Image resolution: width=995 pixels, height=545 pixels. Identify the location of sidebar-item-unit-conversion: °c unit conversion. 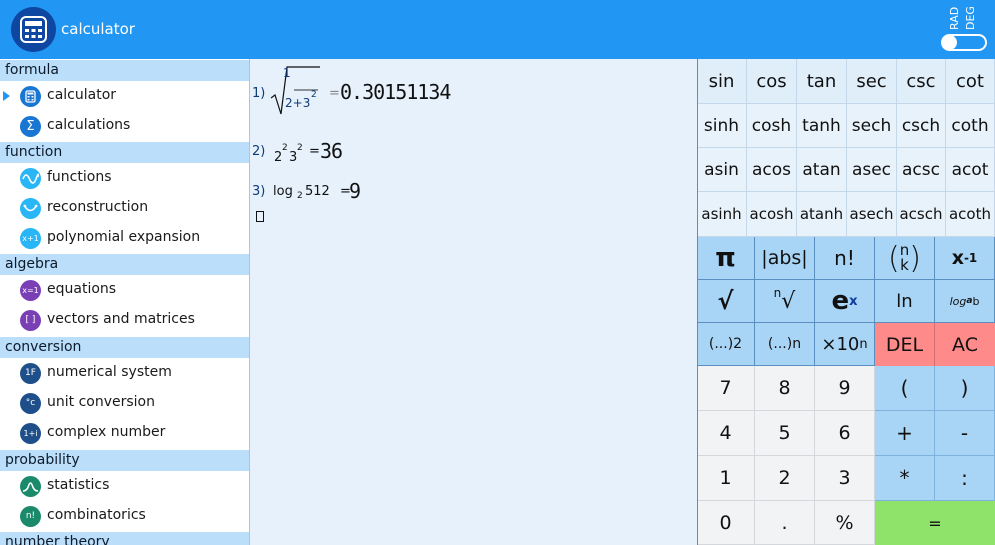
(124, 403).